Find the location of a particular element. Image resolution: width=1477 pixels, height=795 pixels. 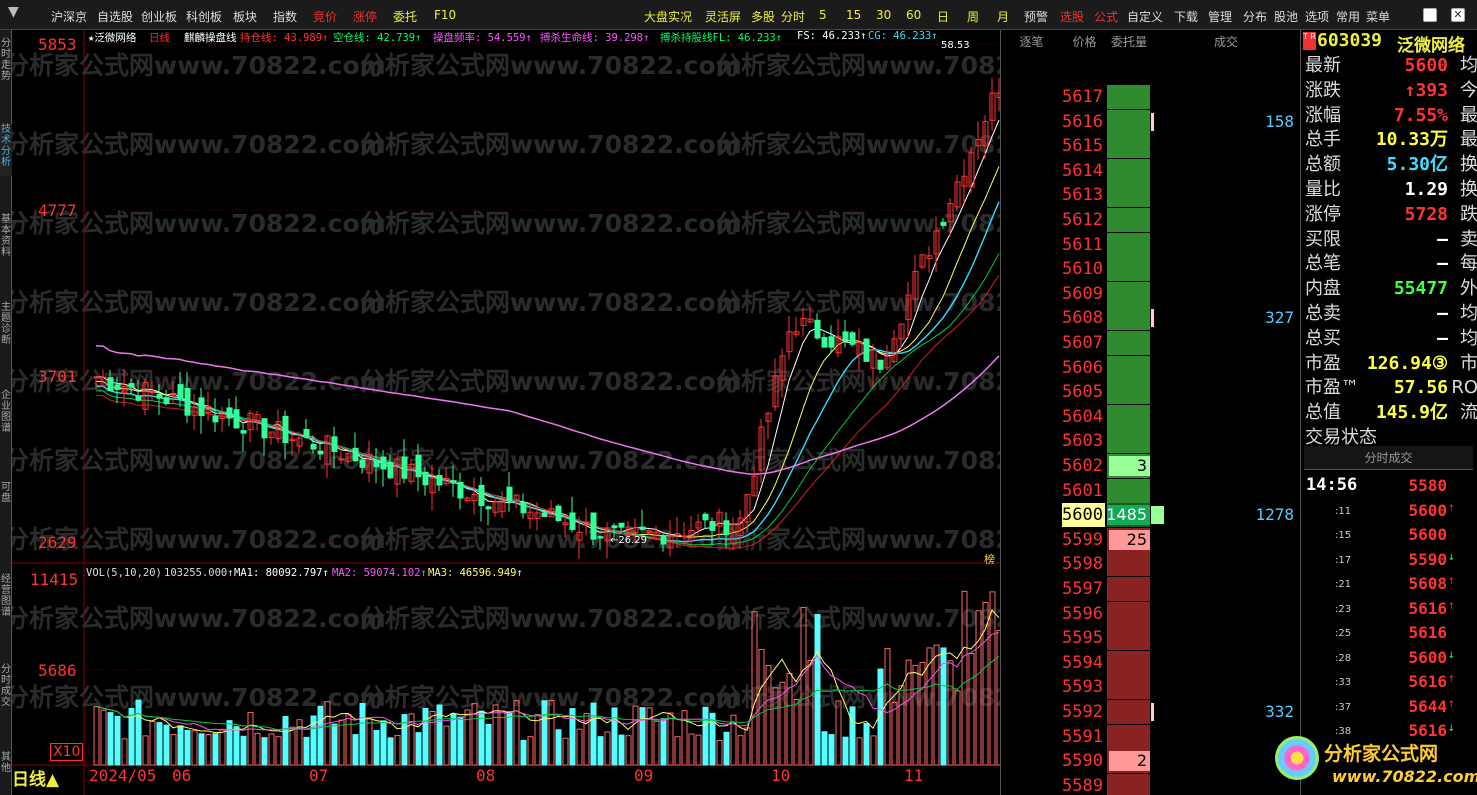

menu-distribution: 分布 is located at coordinates (1255, 16).